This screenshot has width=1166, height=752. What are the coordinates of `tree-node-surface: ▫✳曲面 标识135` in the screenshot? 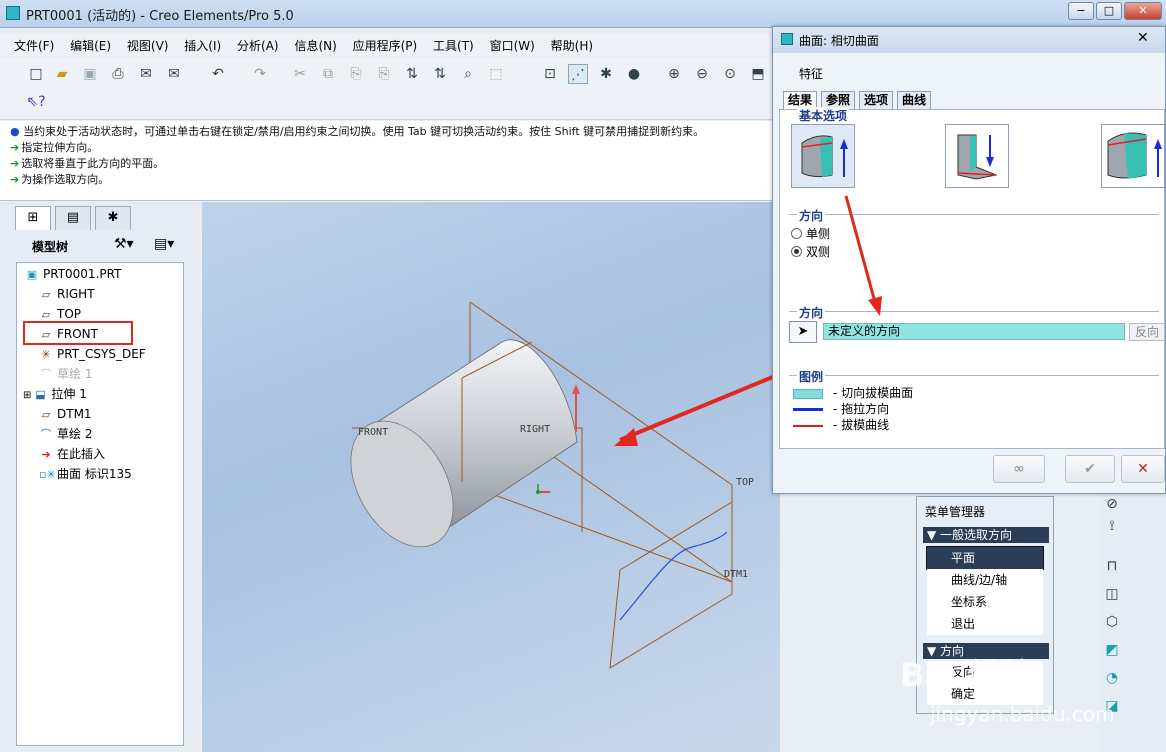 It's located at (85, 474).